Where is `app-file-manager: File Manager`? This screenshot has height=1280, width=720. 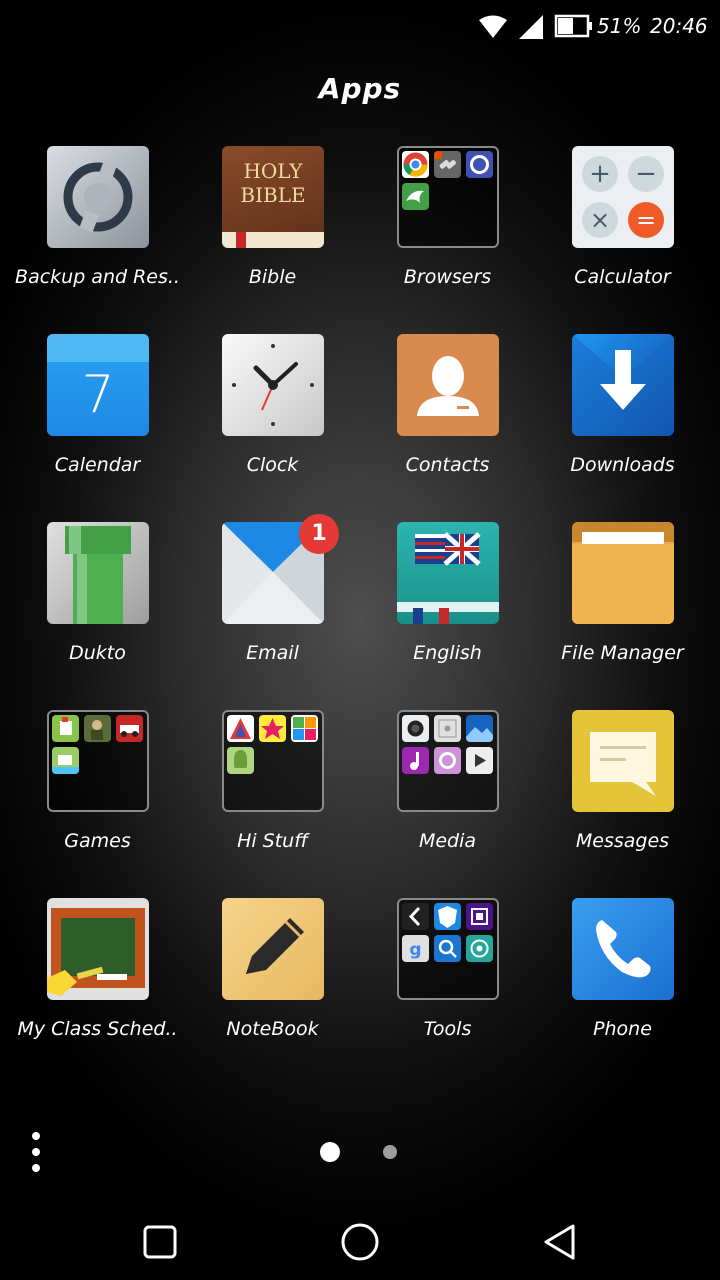 app-file-manager: File Manager is located at coordinates (622, 607).